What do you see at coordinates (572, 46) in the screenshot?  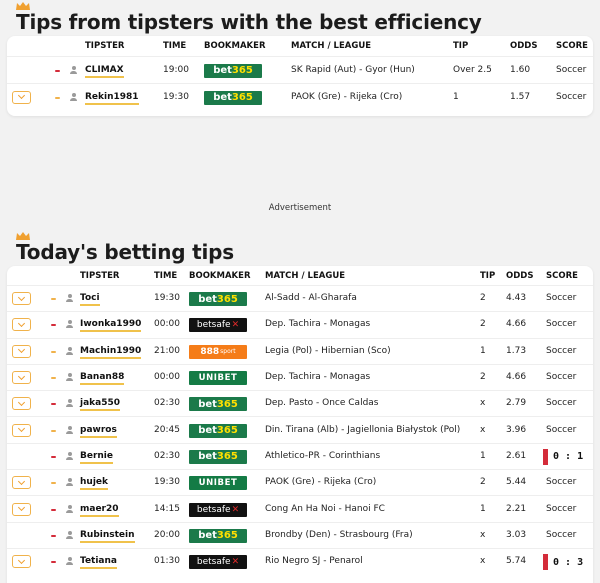 I see `column-header-score: SCORE` at bounding box center [572, 46].